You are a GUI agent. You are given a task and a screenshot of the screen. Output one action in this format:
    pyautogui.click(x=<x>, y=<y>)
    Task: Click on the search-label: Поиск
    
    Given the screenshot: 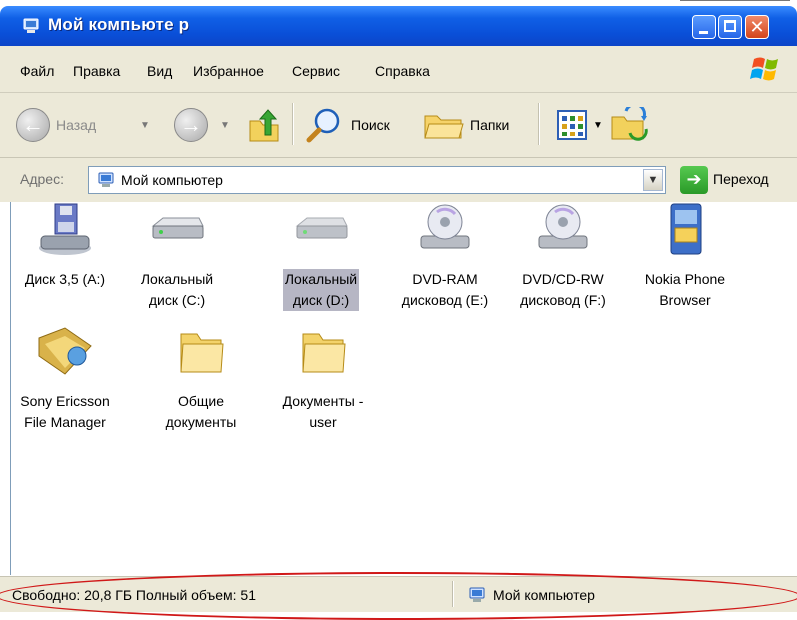 What is the action you would take?
    pyautogui.click(x=370, y=125)
    